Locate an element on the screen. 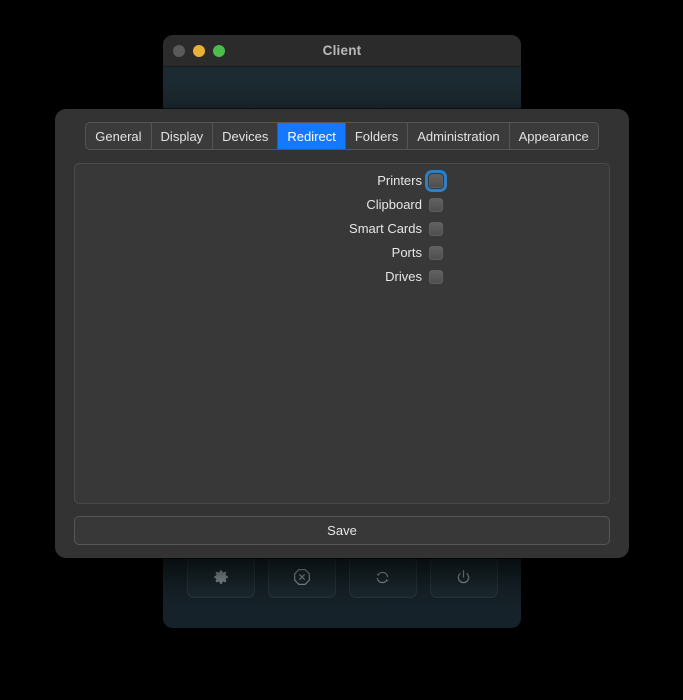  option-label-clipboard: Clipboard is located at coordinates (394, 204).